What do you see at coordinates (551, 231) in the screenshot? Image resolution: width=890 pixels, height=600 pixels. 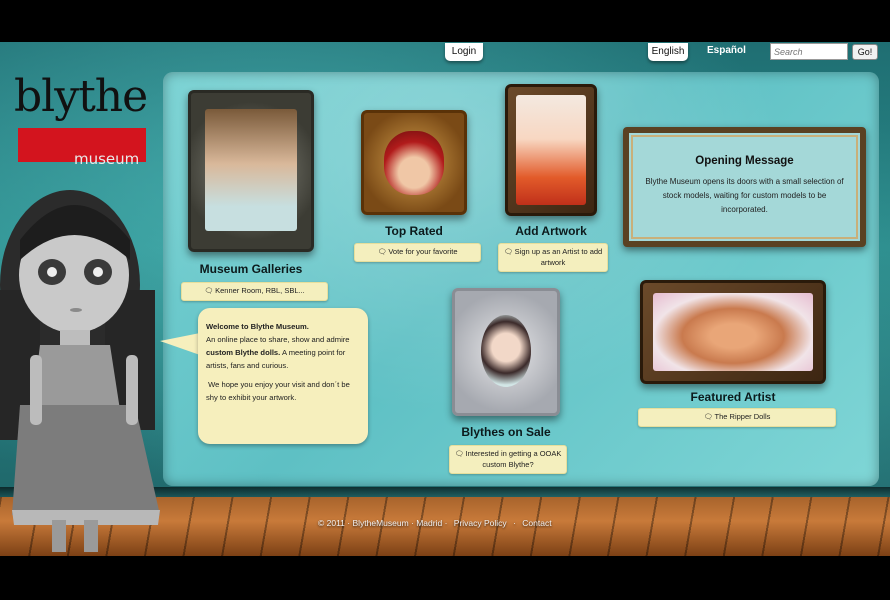 I see `add-artwork-title: Add Artwork` at bounding box center [551, 231].